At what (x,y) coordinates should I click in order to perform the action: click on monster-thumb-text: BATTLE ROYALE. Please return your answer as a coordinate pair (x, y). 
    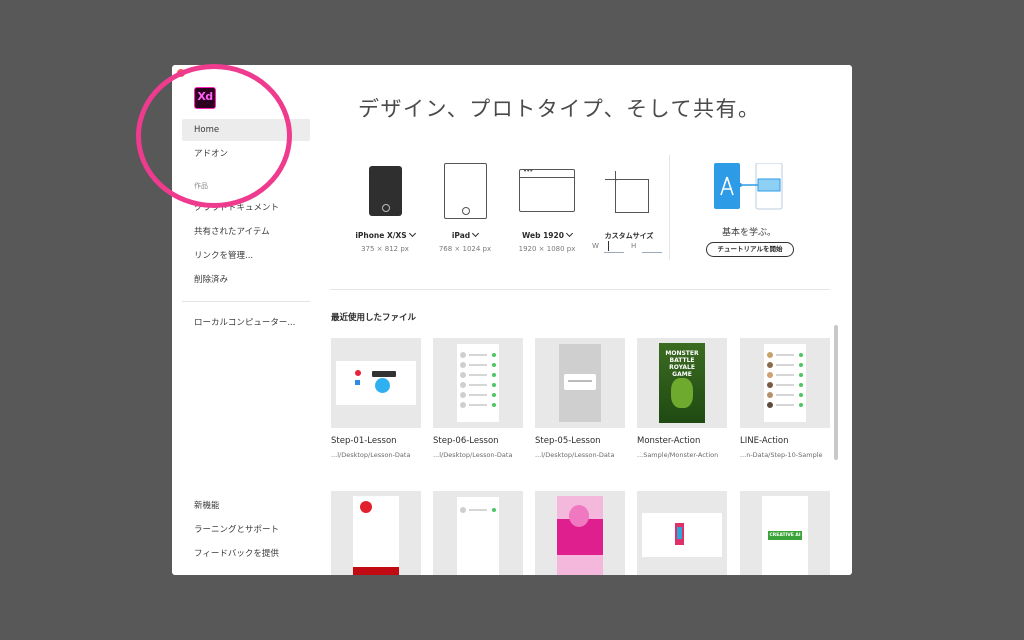
    Looking at the image, I should click on (682, 364).